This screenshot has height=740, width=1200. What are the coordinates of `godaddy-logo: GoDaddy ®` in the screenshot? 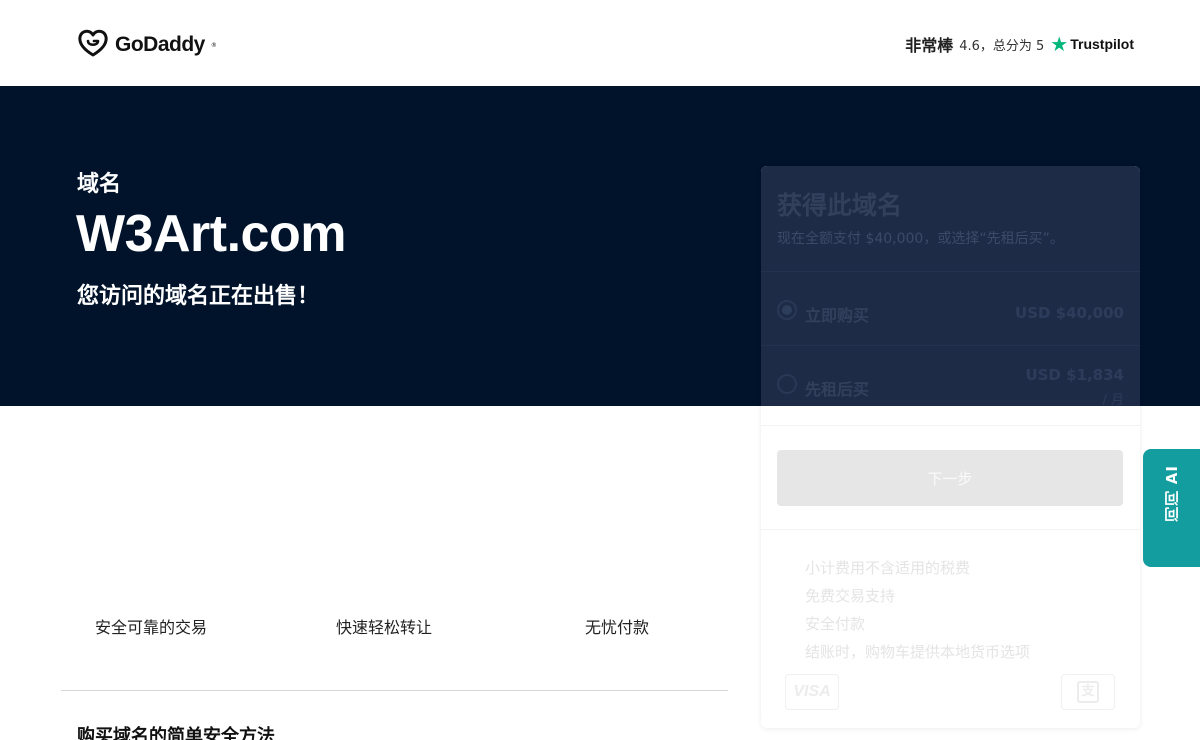 It's located at (147, 45).